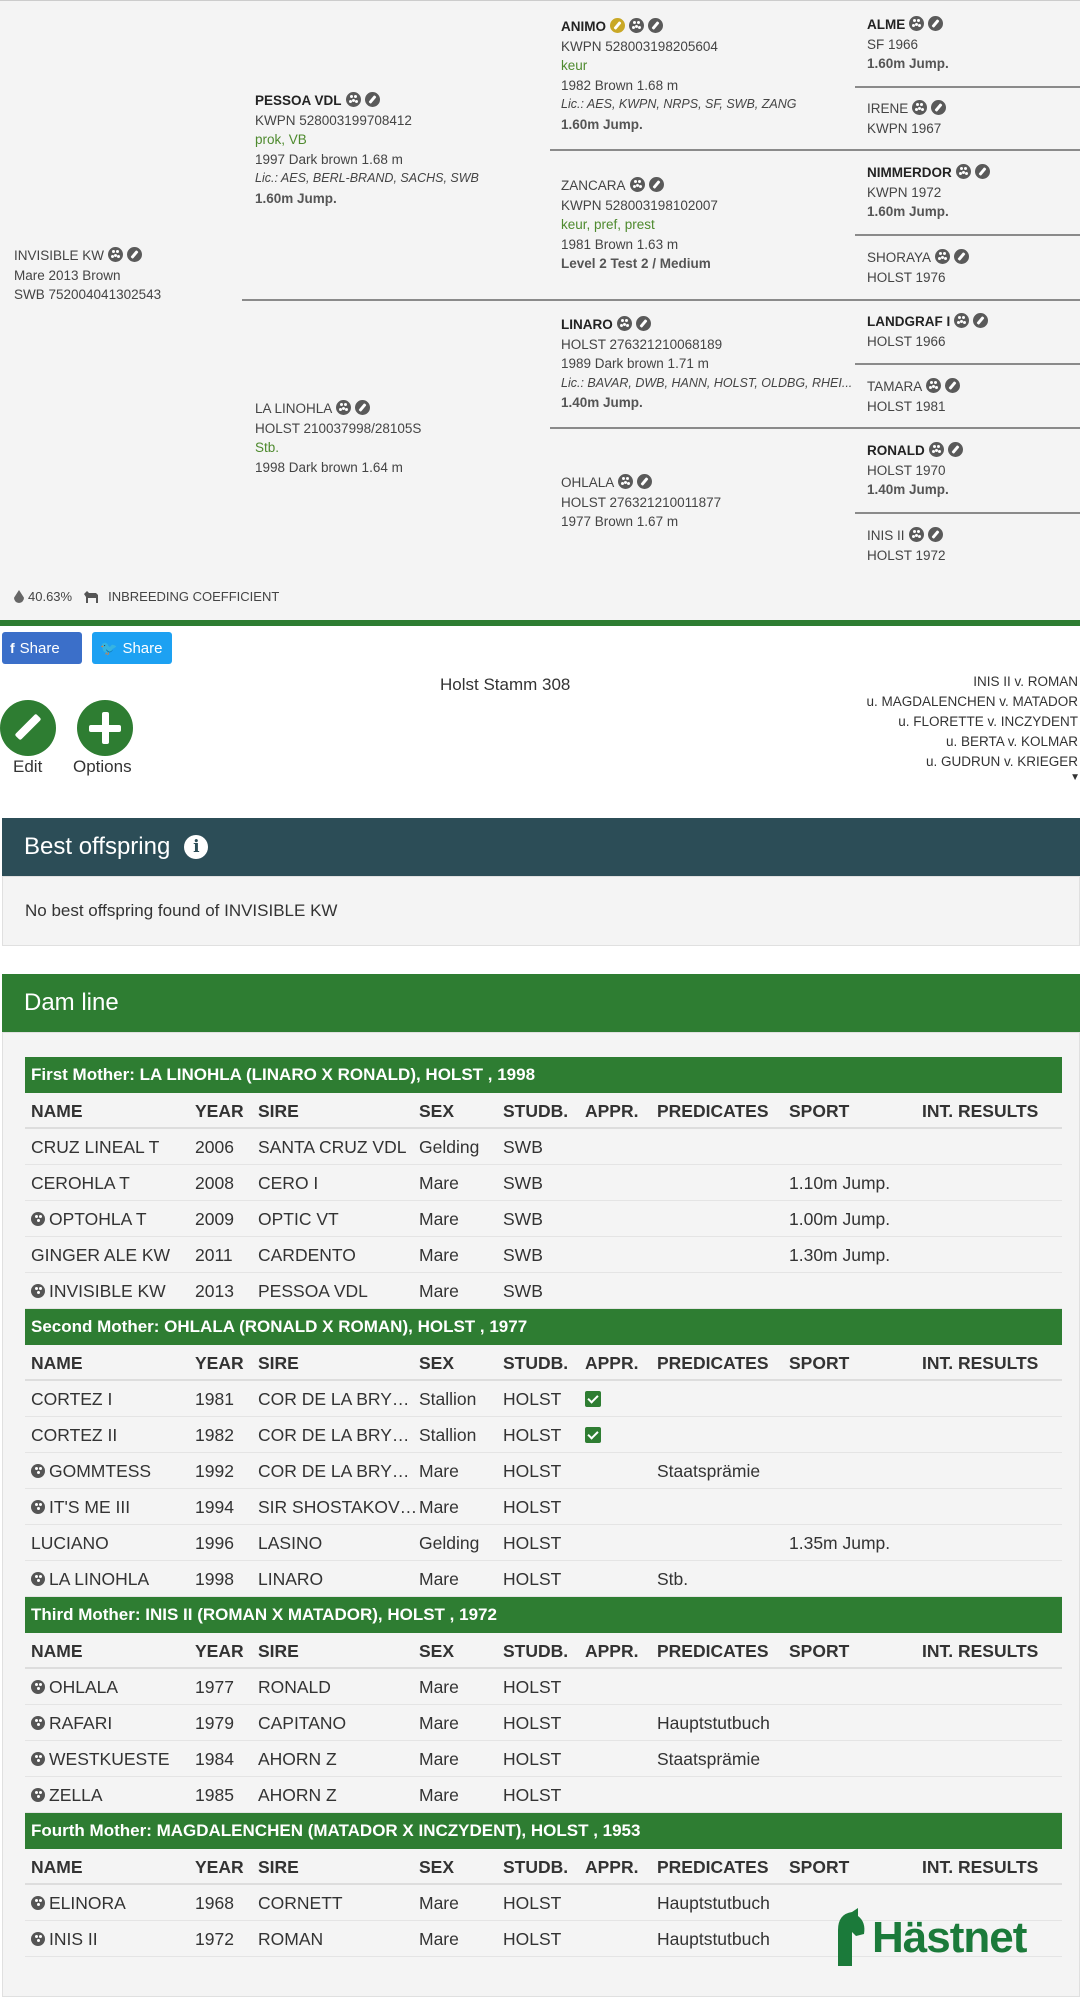 The width and height of the screenshot is (1080, 2003). Describe the element at coordinates (28, 728) in the screenshot. I see `edit-button` at that location.